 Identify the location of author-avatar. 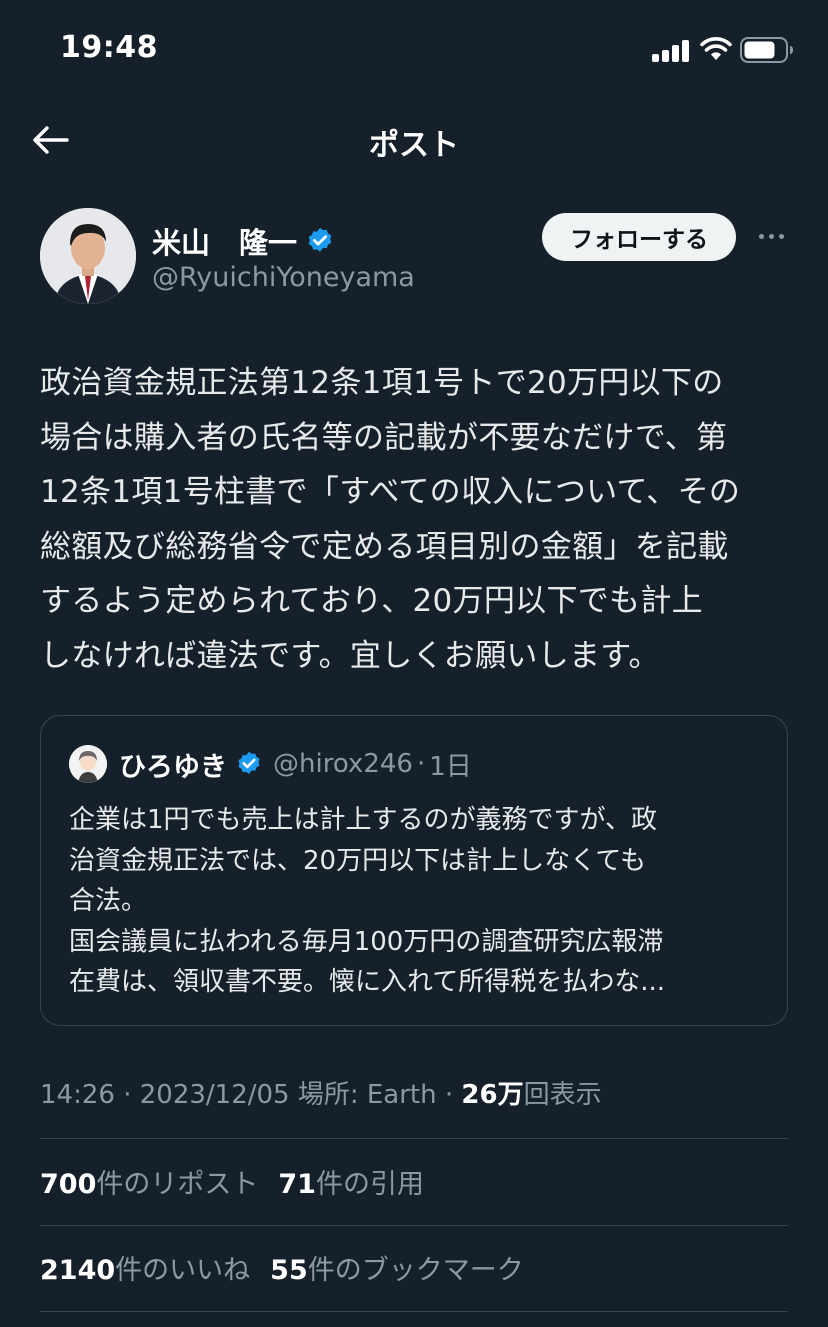
(88, 256).